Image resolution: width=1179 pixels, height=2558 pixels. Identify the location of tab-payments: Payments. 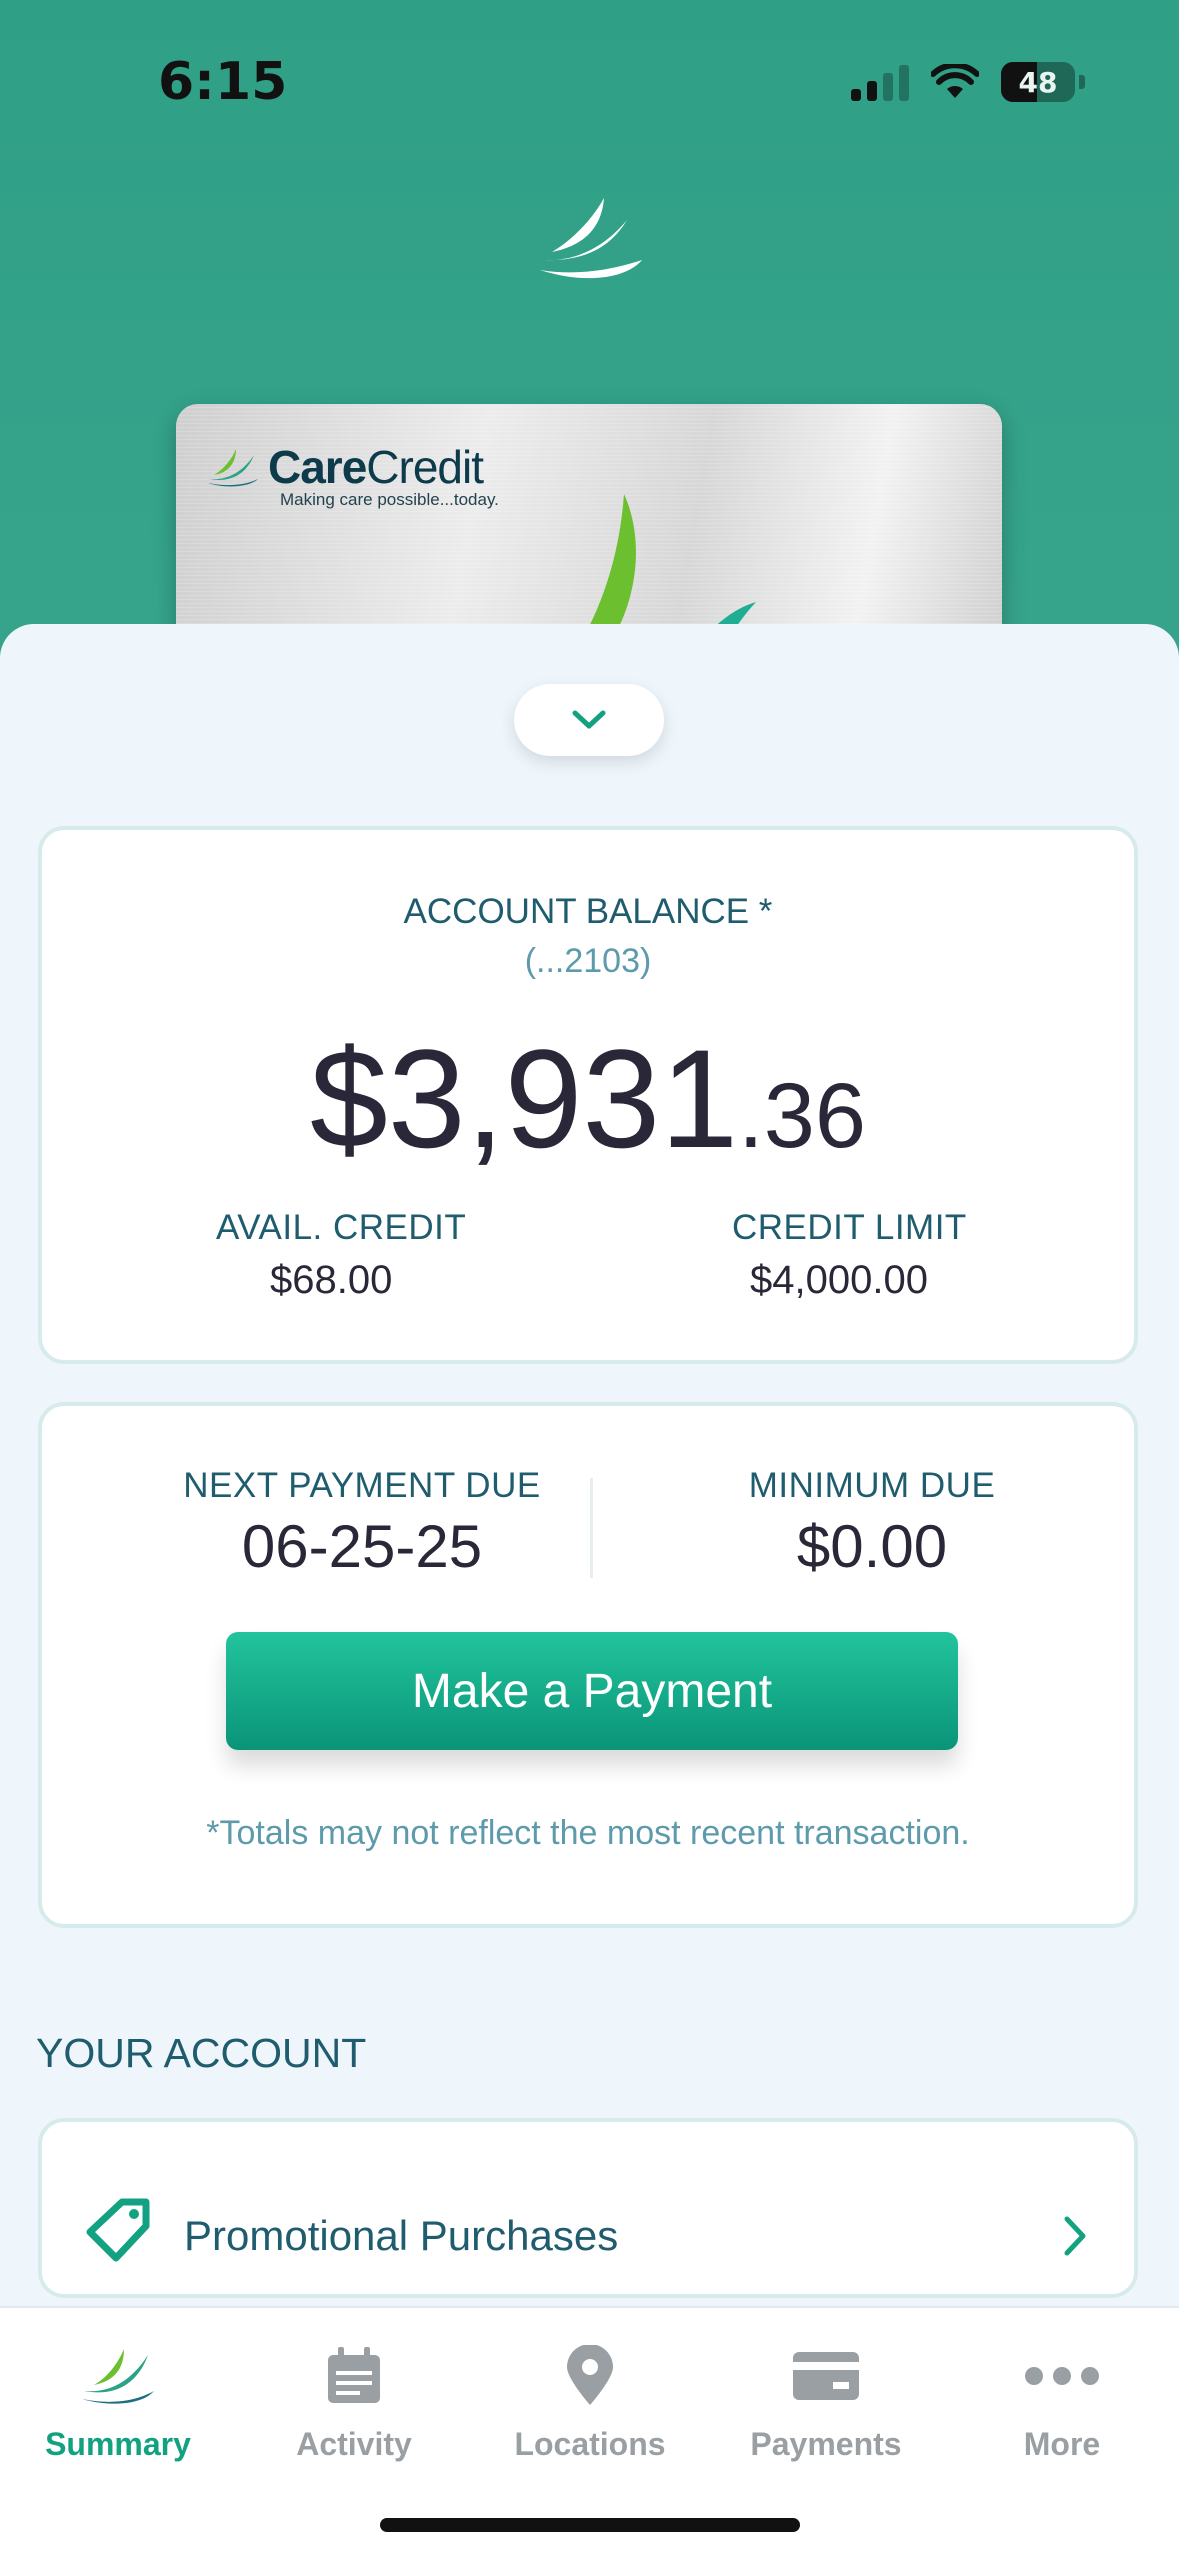
(826, 2399).